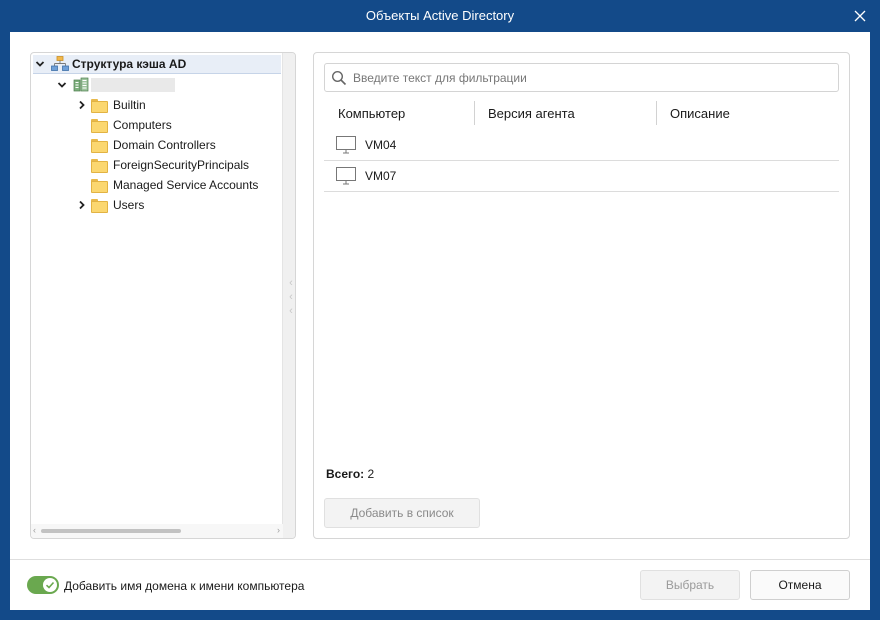 This screenshot has height=620, width=880. I want to click on filter-input, so click(588, 77).